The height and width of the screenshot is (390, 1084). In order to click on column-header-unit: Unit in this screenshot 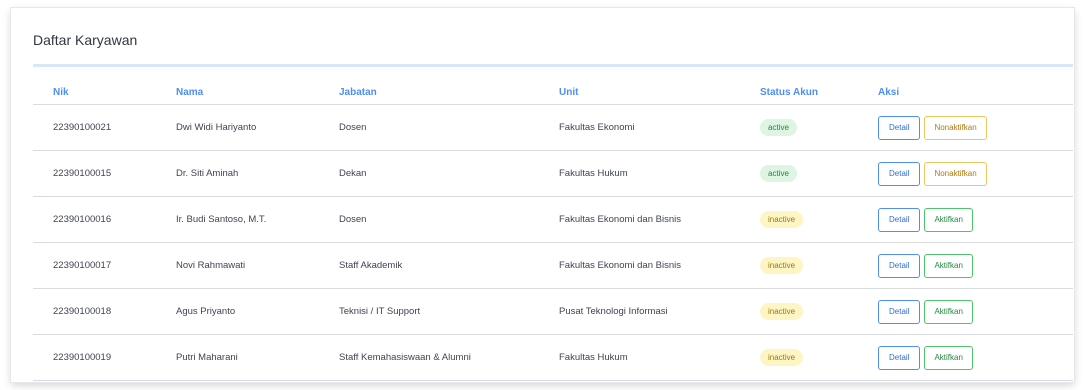, I will do `click(639, 92)`.